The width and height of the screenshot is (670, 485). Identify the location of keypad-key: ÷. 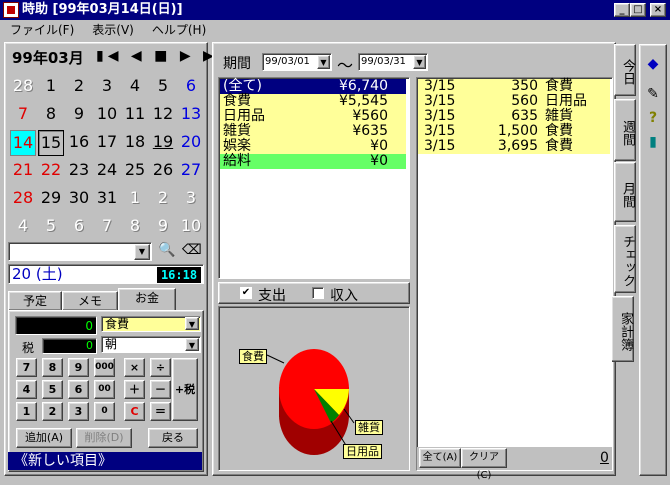
(160, 367).